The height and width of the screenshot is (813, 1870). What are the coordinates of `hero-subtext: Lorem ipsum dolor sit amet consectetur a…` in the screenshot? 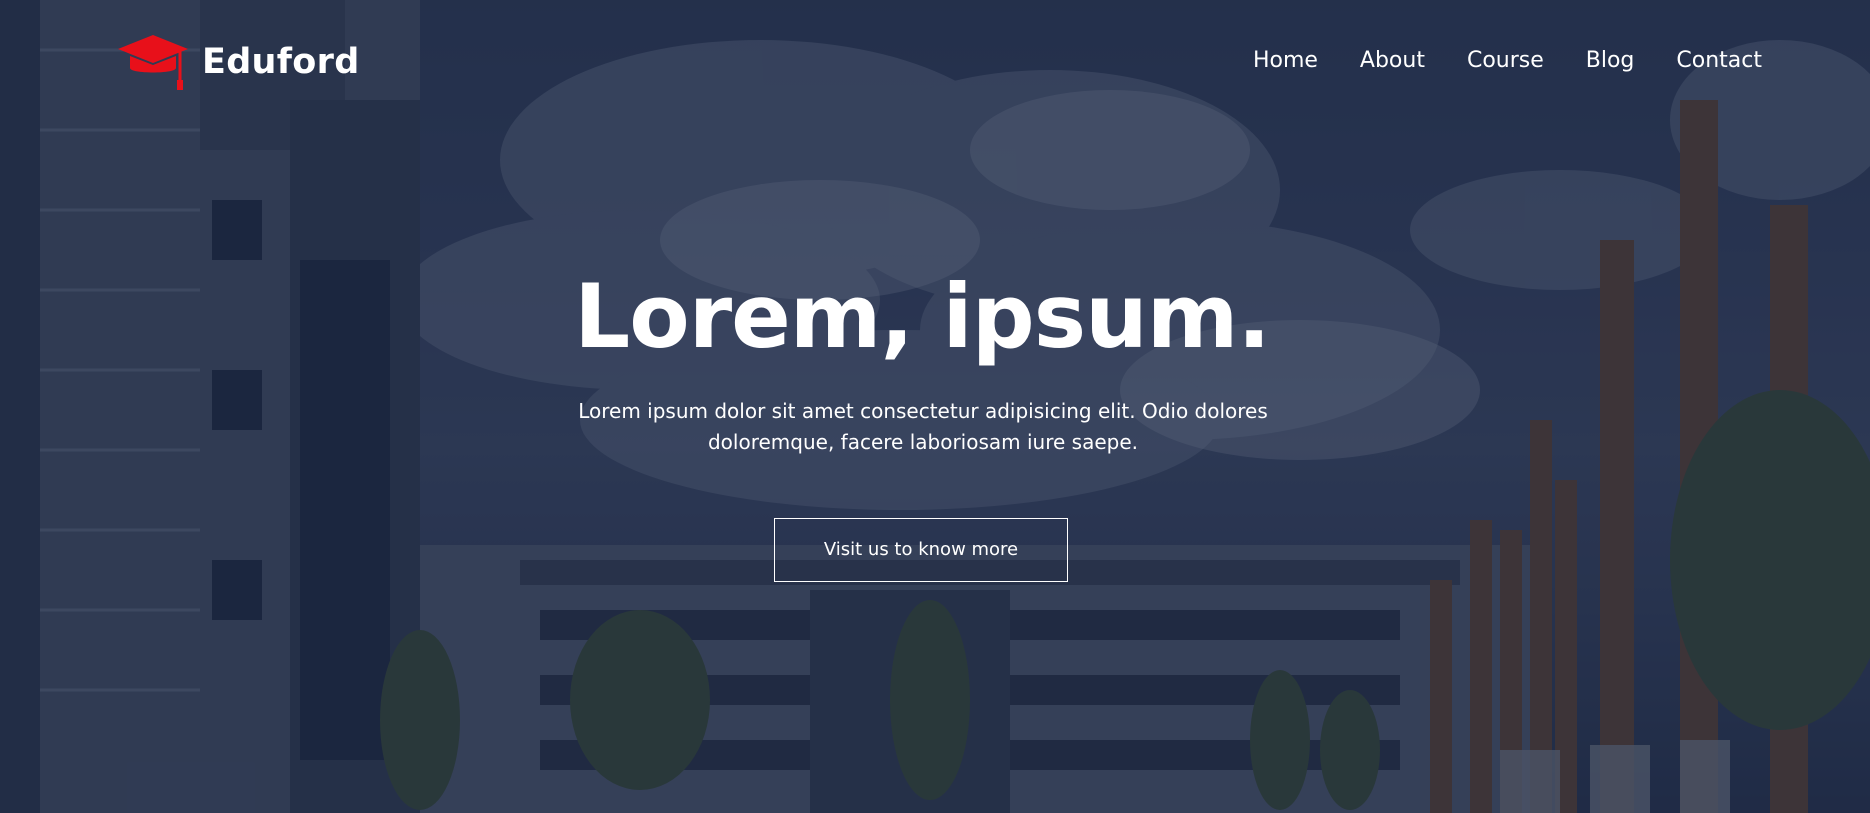 It's located at (923, 426).